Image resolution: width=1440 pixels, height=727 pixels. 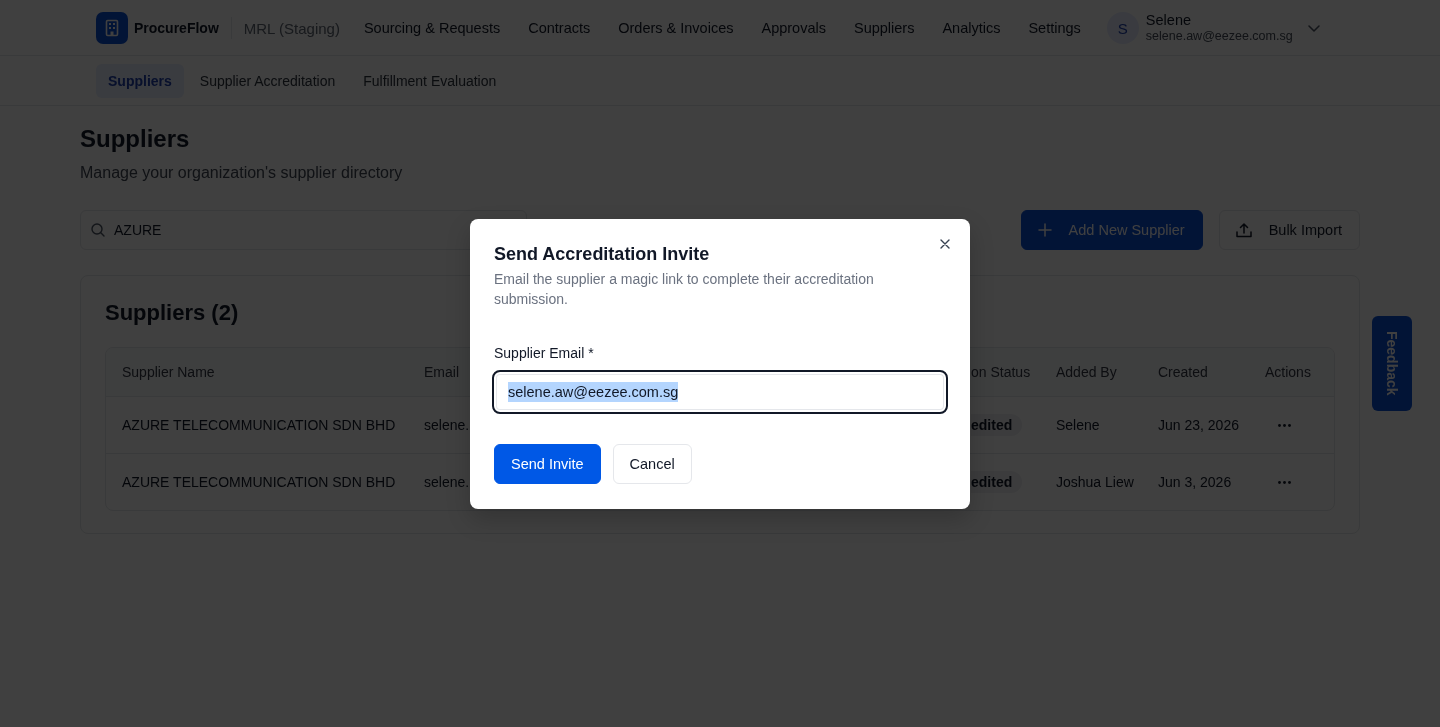 I want to click on nav-link: Settings, so click(x=1054, y=28).